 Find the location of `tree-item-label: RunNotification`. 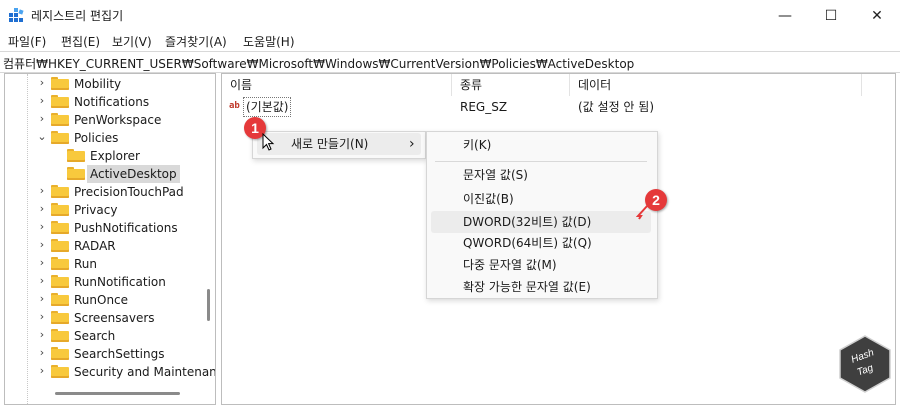

tree-item-label: RunNotification is located at coordinates (120, 282).